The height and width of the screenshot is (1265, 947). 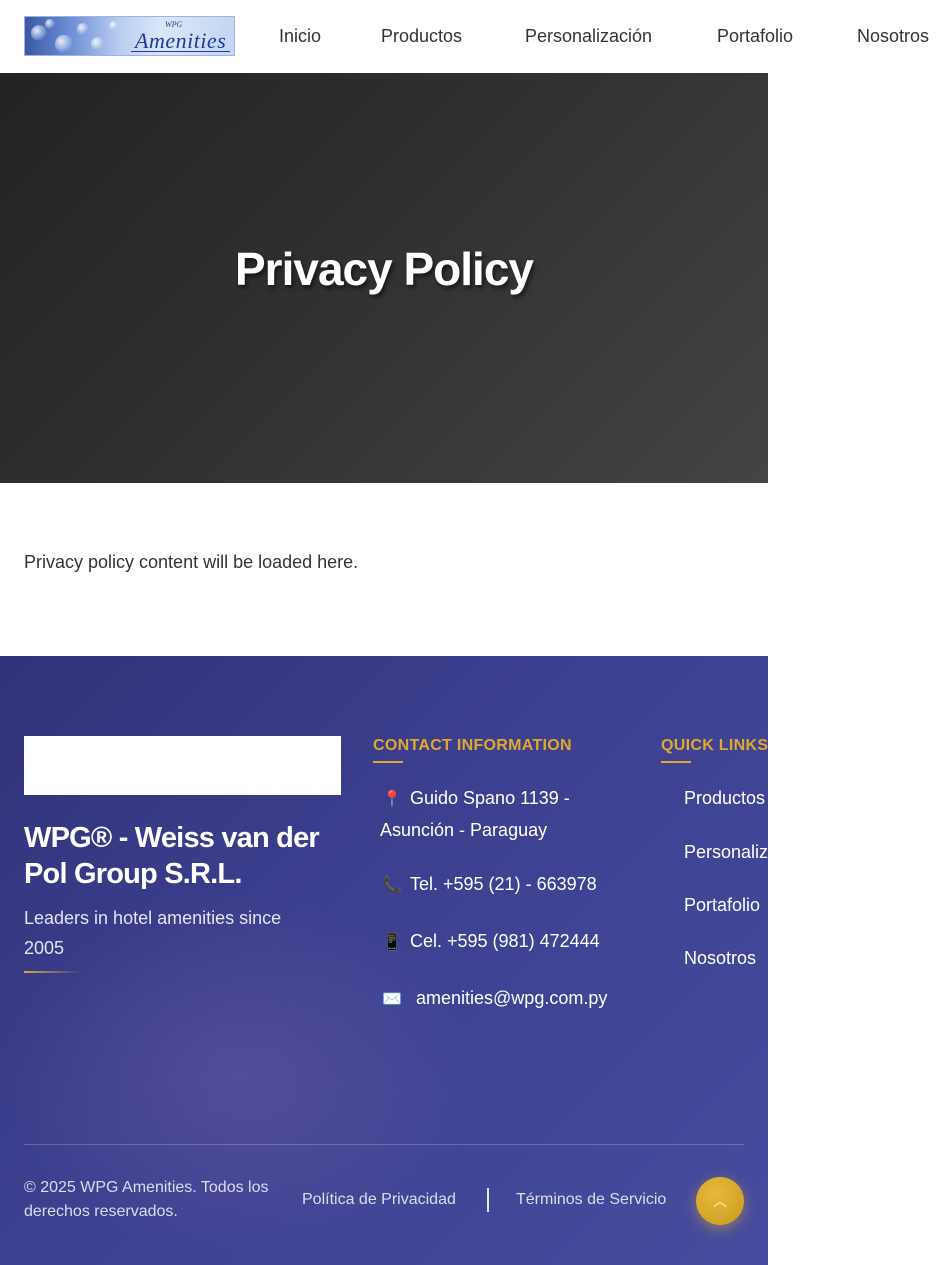 I want to click on legal-separator, so click(x=488, y=1200).